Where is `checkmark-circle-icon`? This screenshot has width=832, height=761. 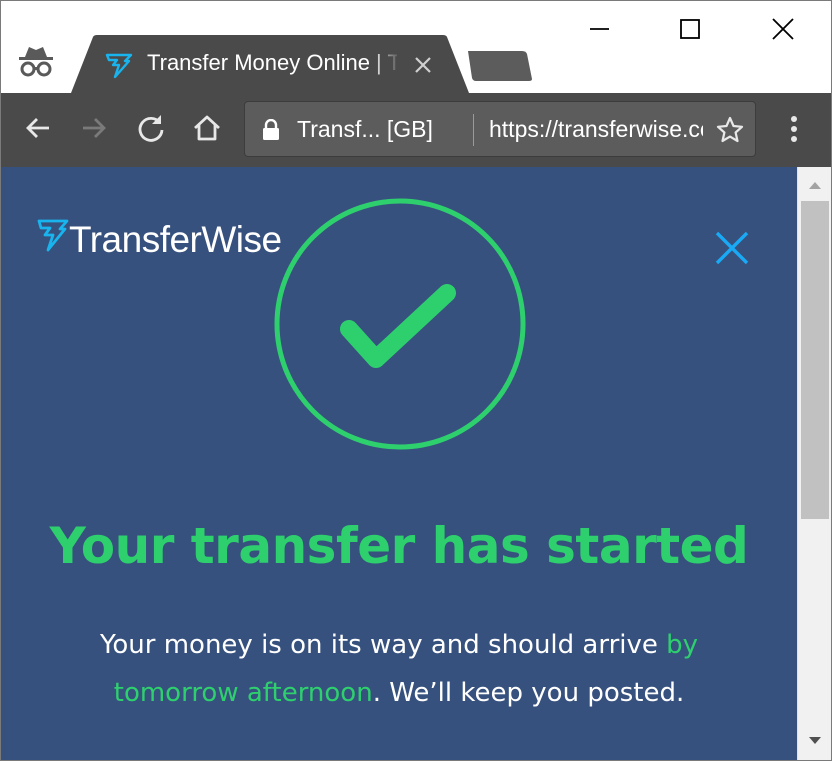 checkmark-circle-icon is located at coordinates (400, 324).